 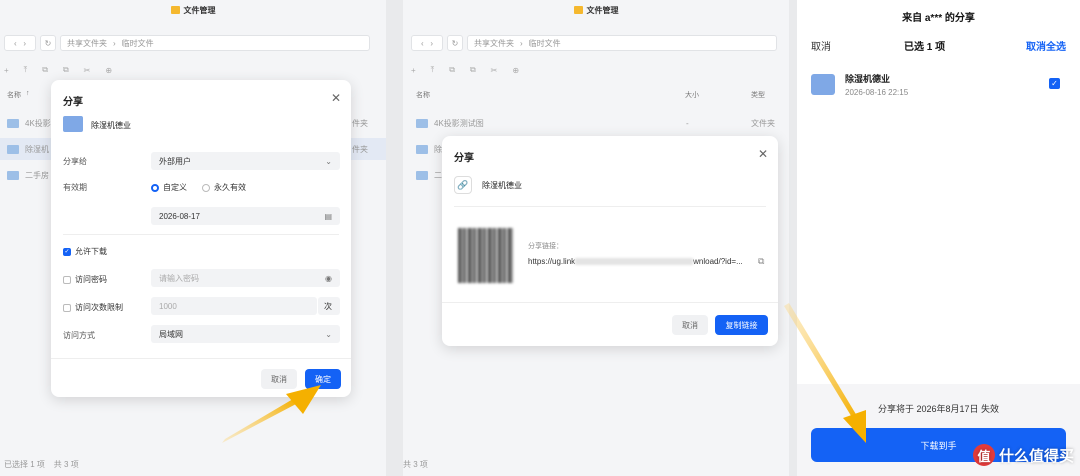 I want to click on window-titlebar: 文件管理, so click(x=193, y=10).